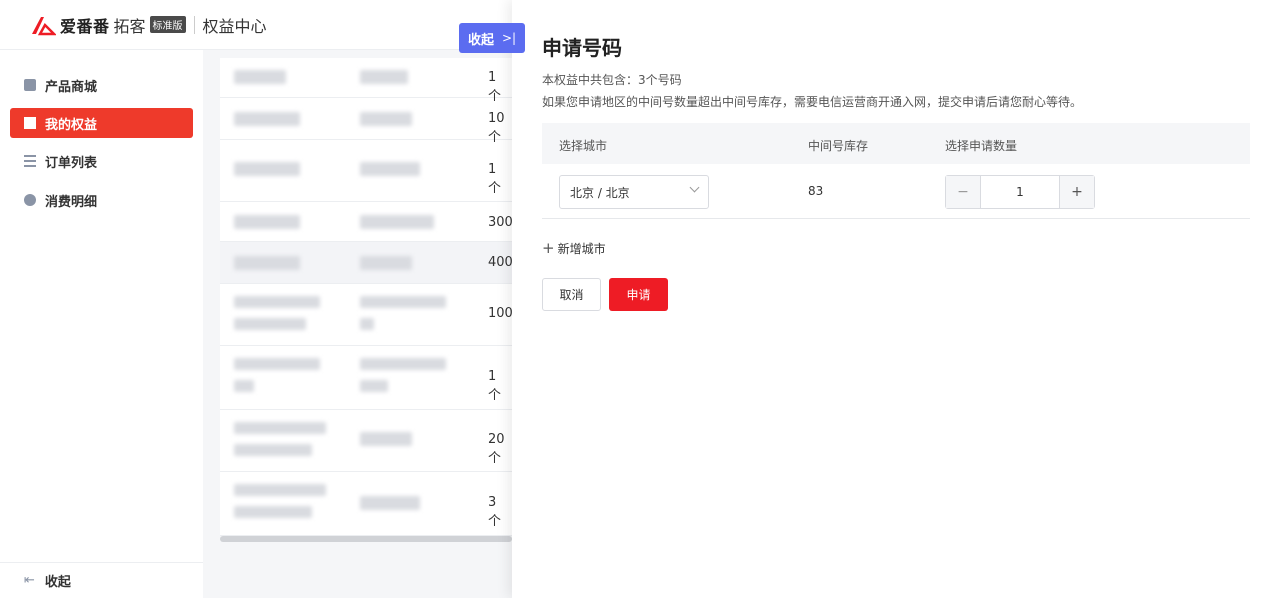 This screenshot has width=1280, height=598. Describe the element at coordinates (896, 191) in the screenshot. I see `table-row: 北京 / 北京 83 − 1 +` at that location.